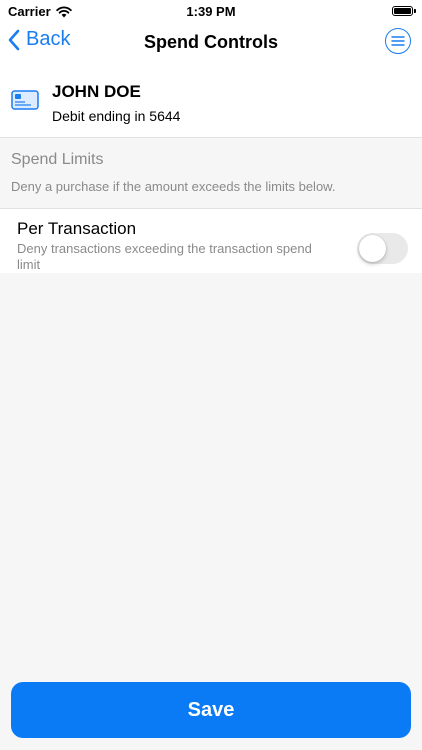 Image resolution: width=422 pixels, height=750 pixels. Describe the element at coordinates (211, 710) in the screenshot. I see `save-button: Save` at that location.